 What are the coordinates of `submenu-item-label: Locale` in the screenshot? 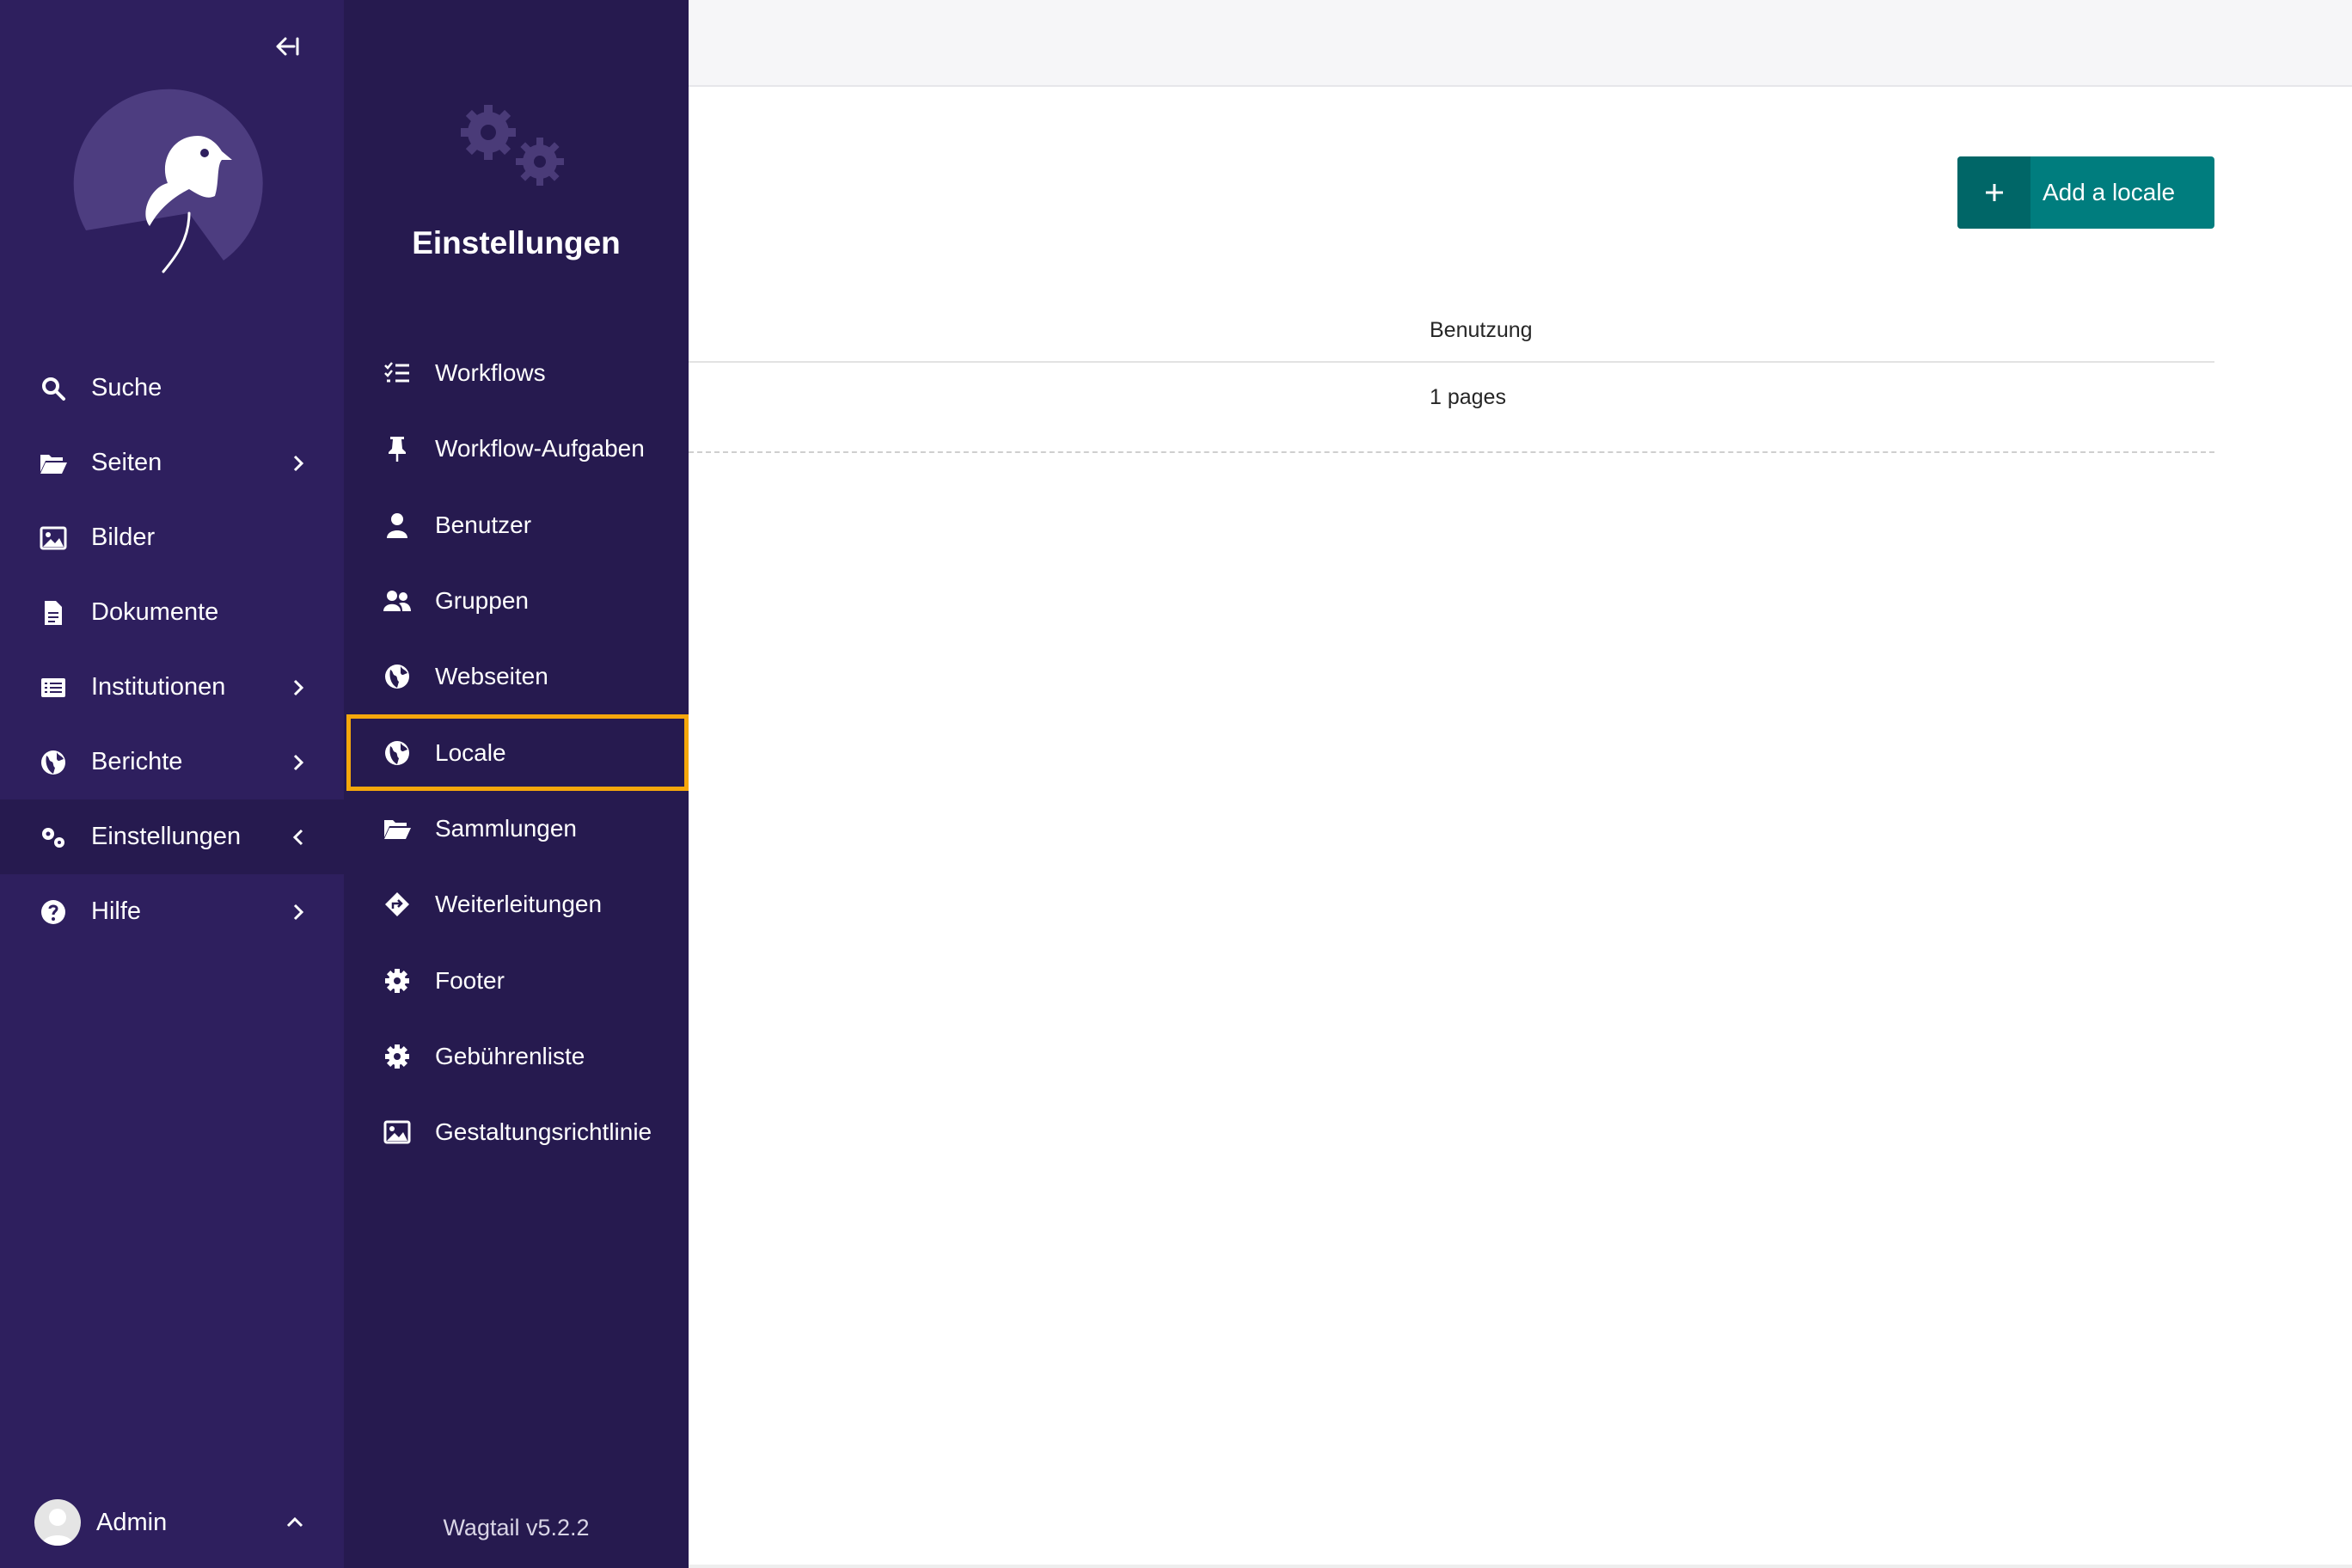 It's located at (470, 752).